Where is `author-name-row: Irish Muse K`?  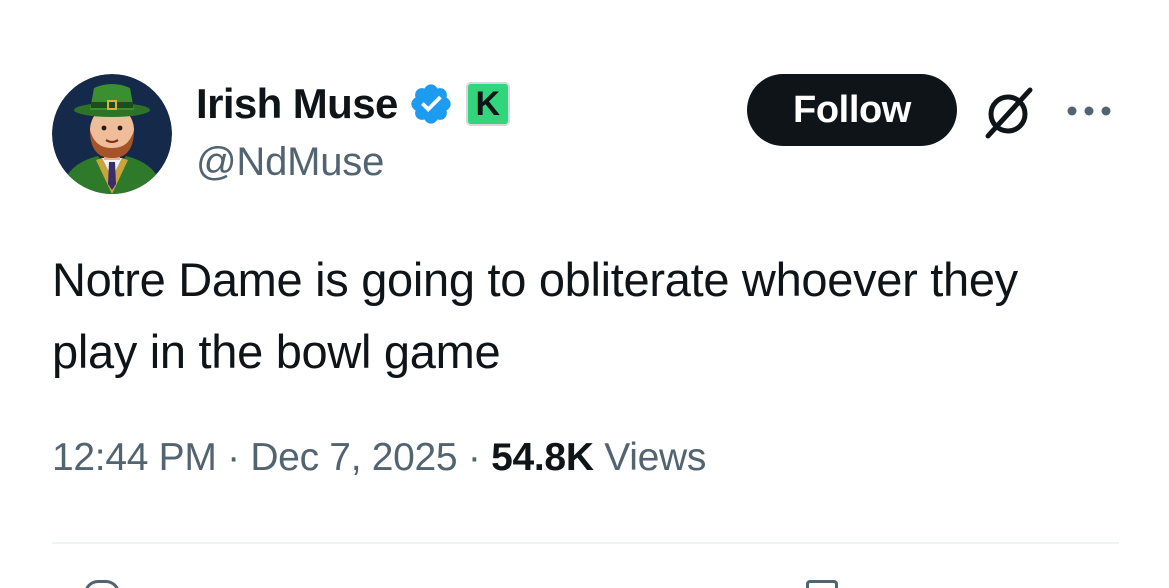
author-name-row: Irish Muse K is located at coordinates (353, 104).